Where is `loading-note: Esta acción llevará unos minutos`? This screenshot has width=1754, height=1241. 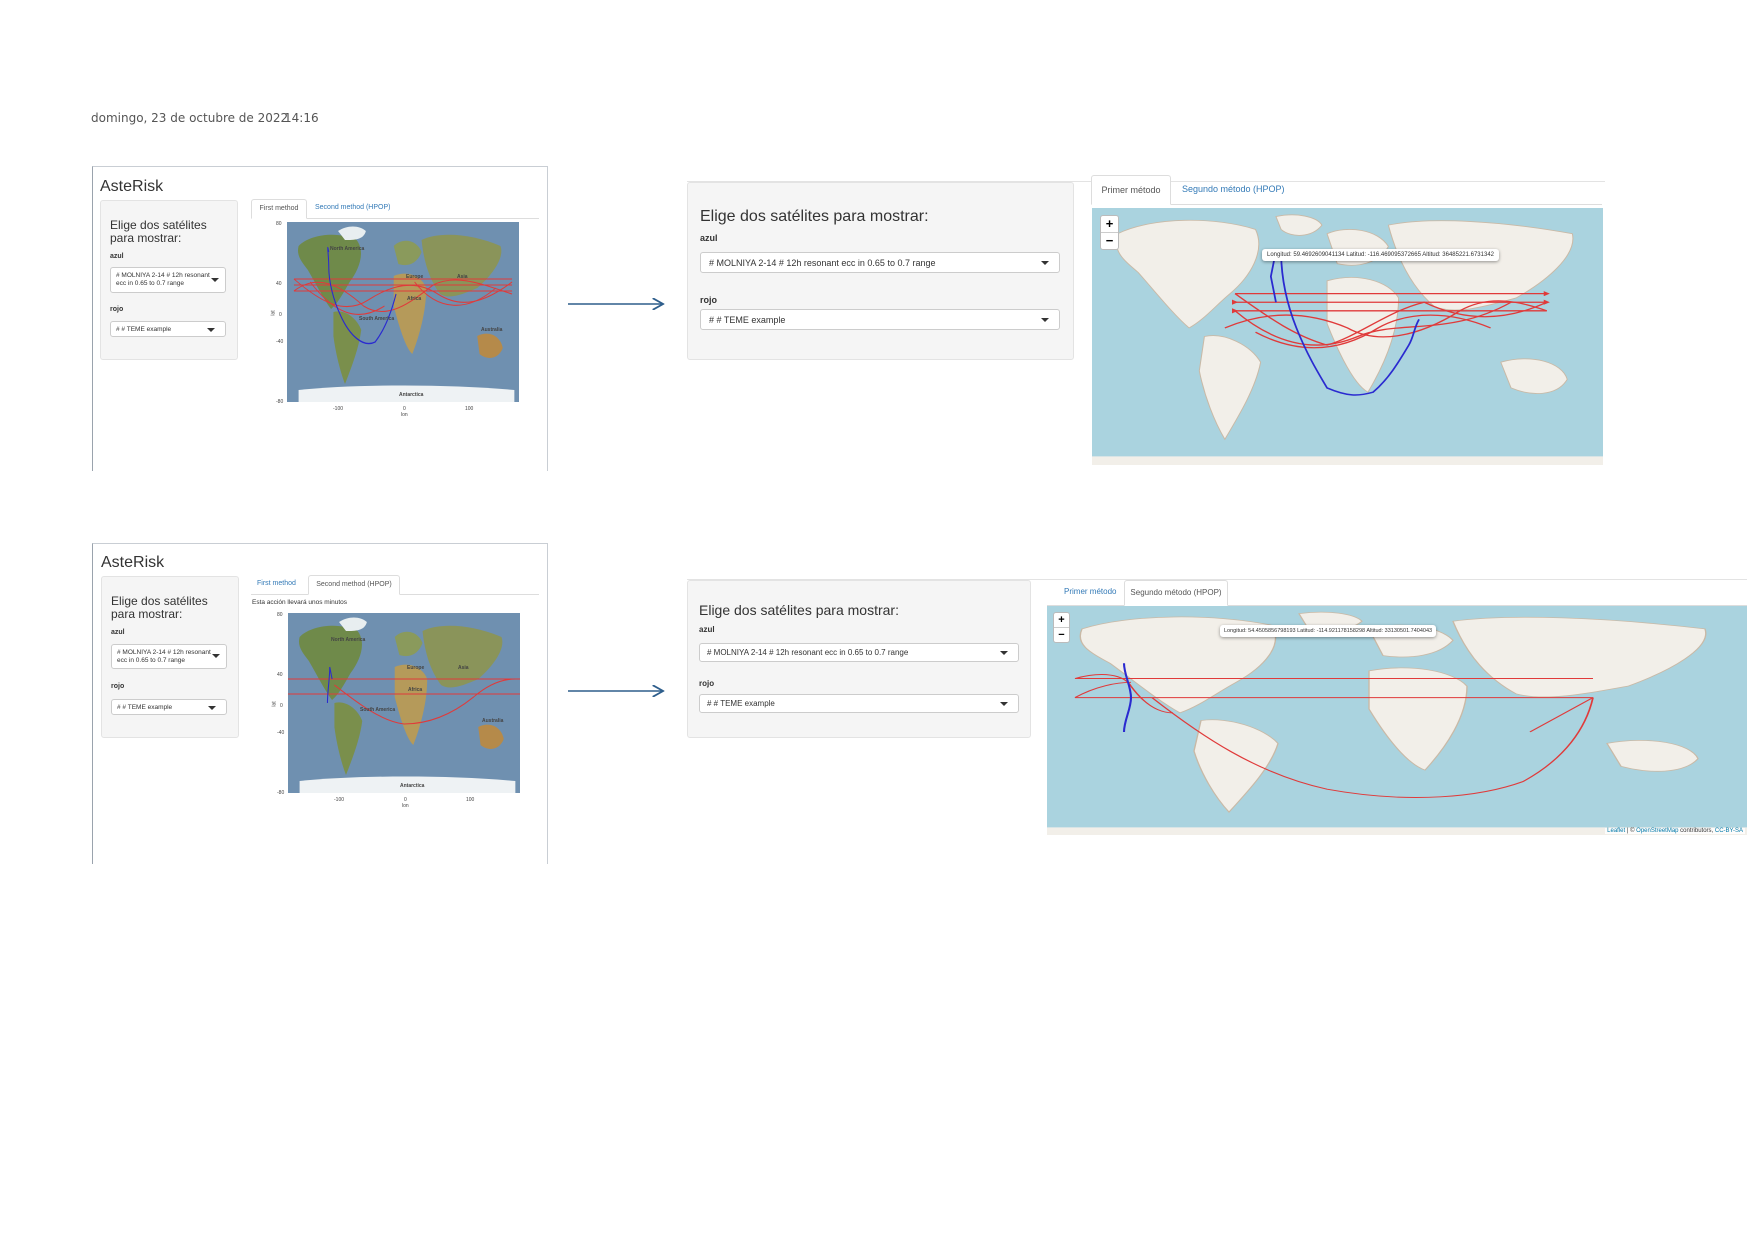 loading-note: Esta acción llevará unos minutos is located at coordinates (300, 602).